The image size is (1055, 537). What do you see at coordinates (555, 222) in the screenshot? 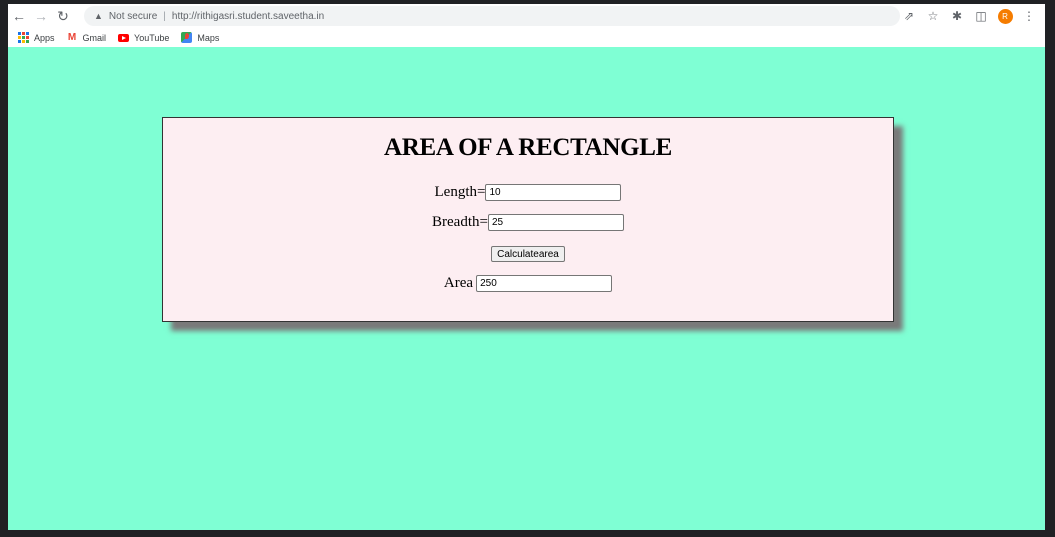
I see `breadth-input` at bounding box center [555, 222].